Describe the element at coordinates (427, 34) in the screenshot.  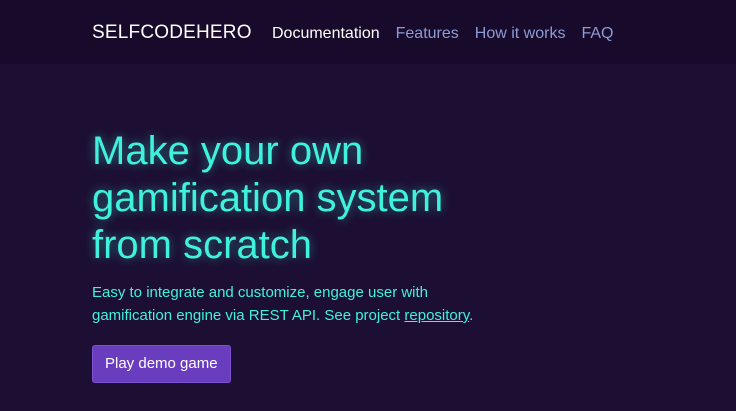
I see `nav-link-features: Features` at that location.